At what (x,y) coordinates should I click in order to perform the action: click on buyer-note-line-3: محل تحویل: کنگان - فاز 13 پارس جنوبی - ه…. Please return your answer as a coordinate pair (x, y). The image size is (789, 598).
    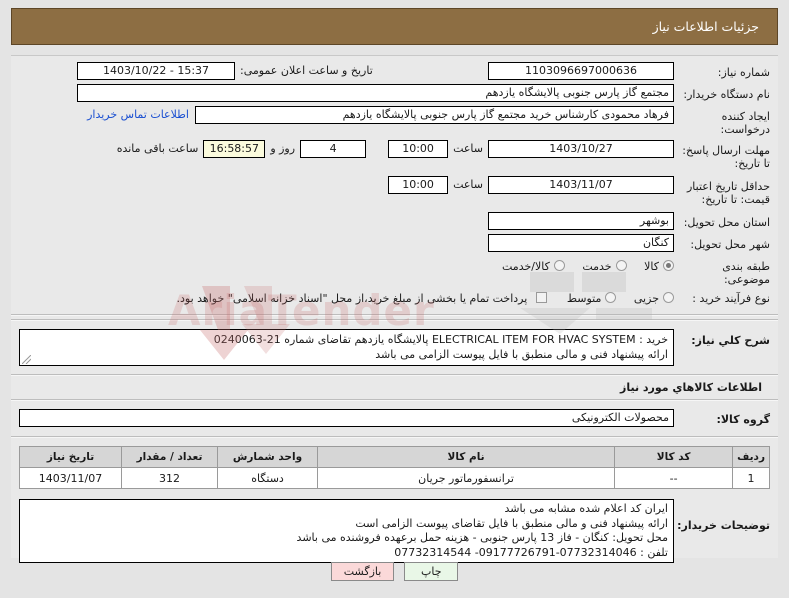
    Looking at the image, I should click on (482, 537).